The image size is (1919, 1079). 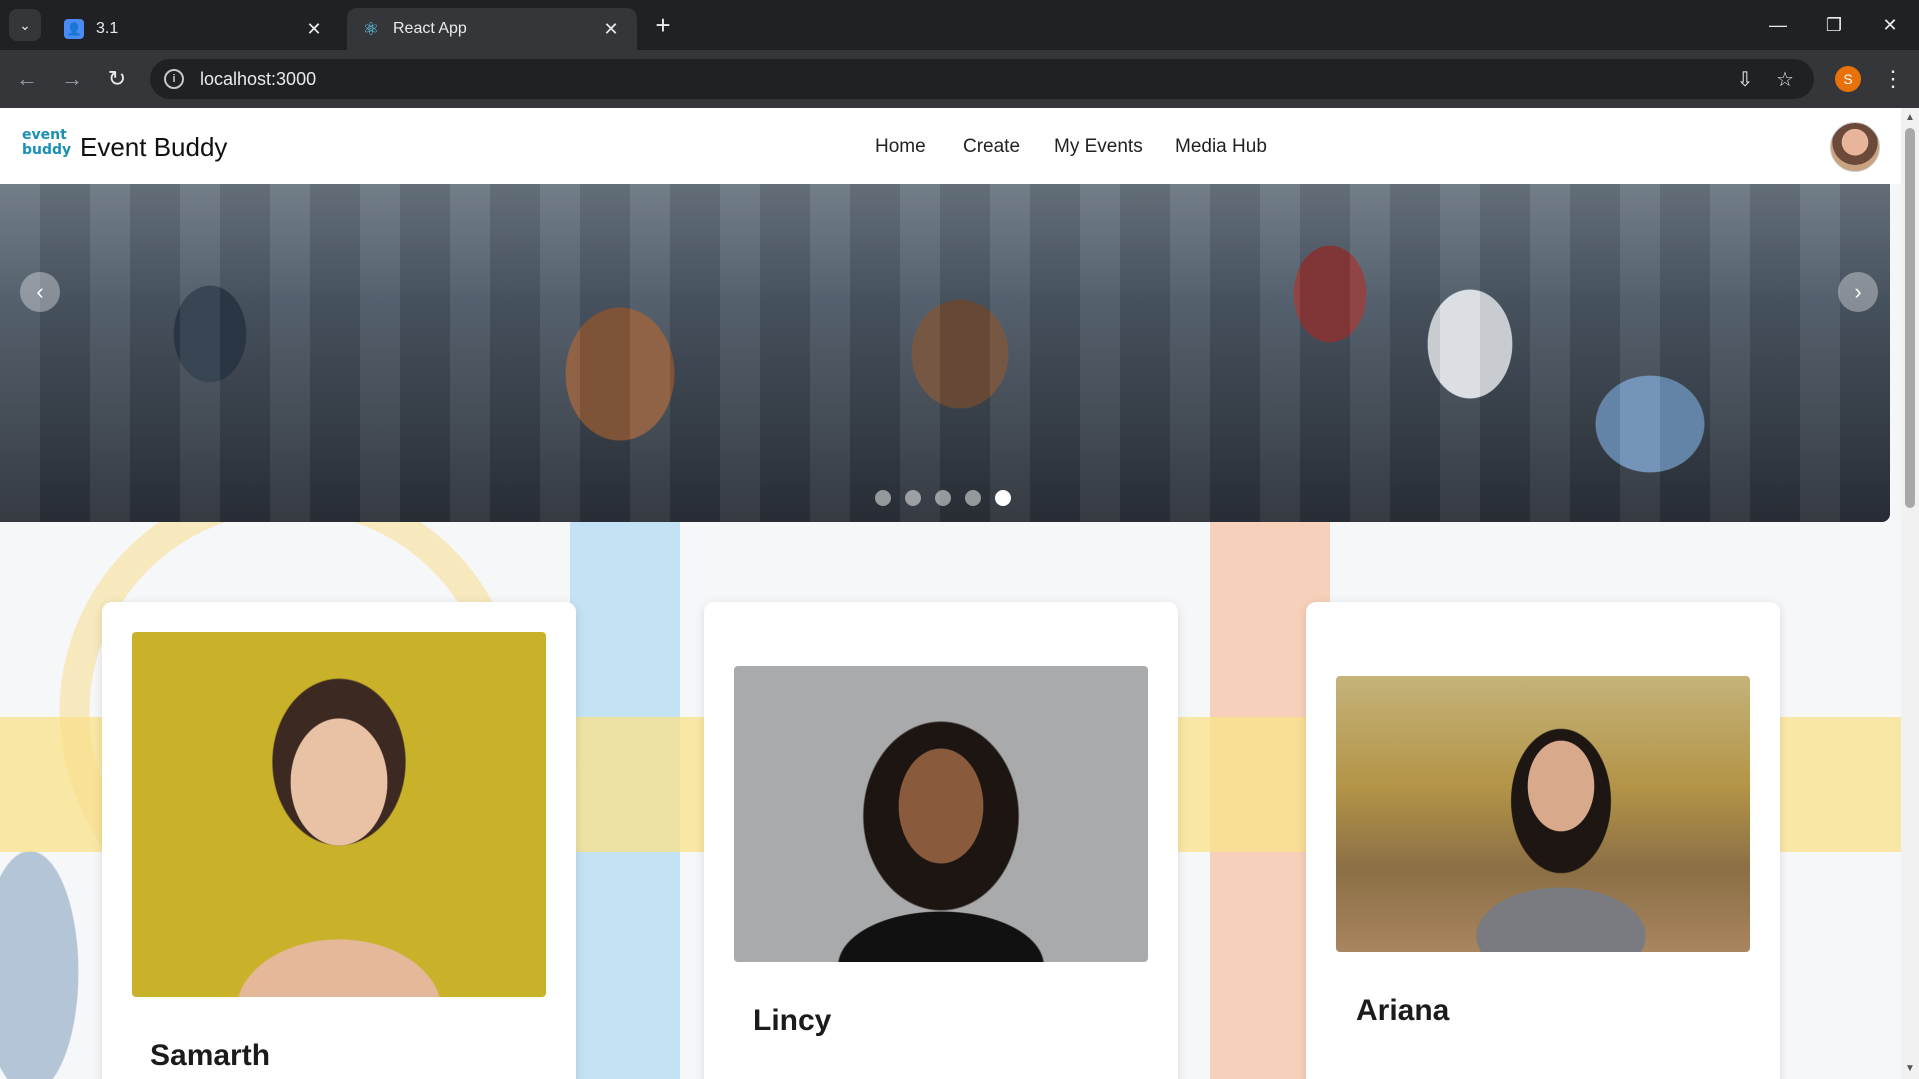 I want to click on carousel-dot-active, so click(x=1003, y=498).